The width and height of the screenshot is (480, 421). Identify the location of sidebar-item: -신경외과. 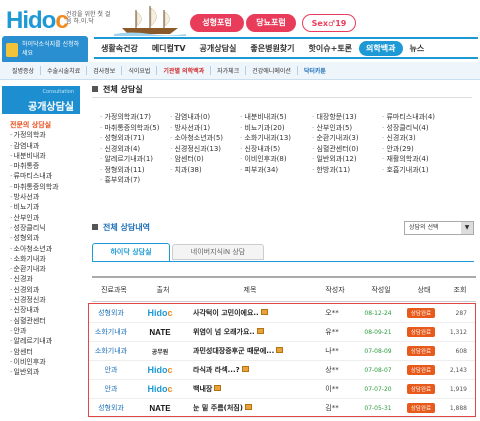
(41, 290).